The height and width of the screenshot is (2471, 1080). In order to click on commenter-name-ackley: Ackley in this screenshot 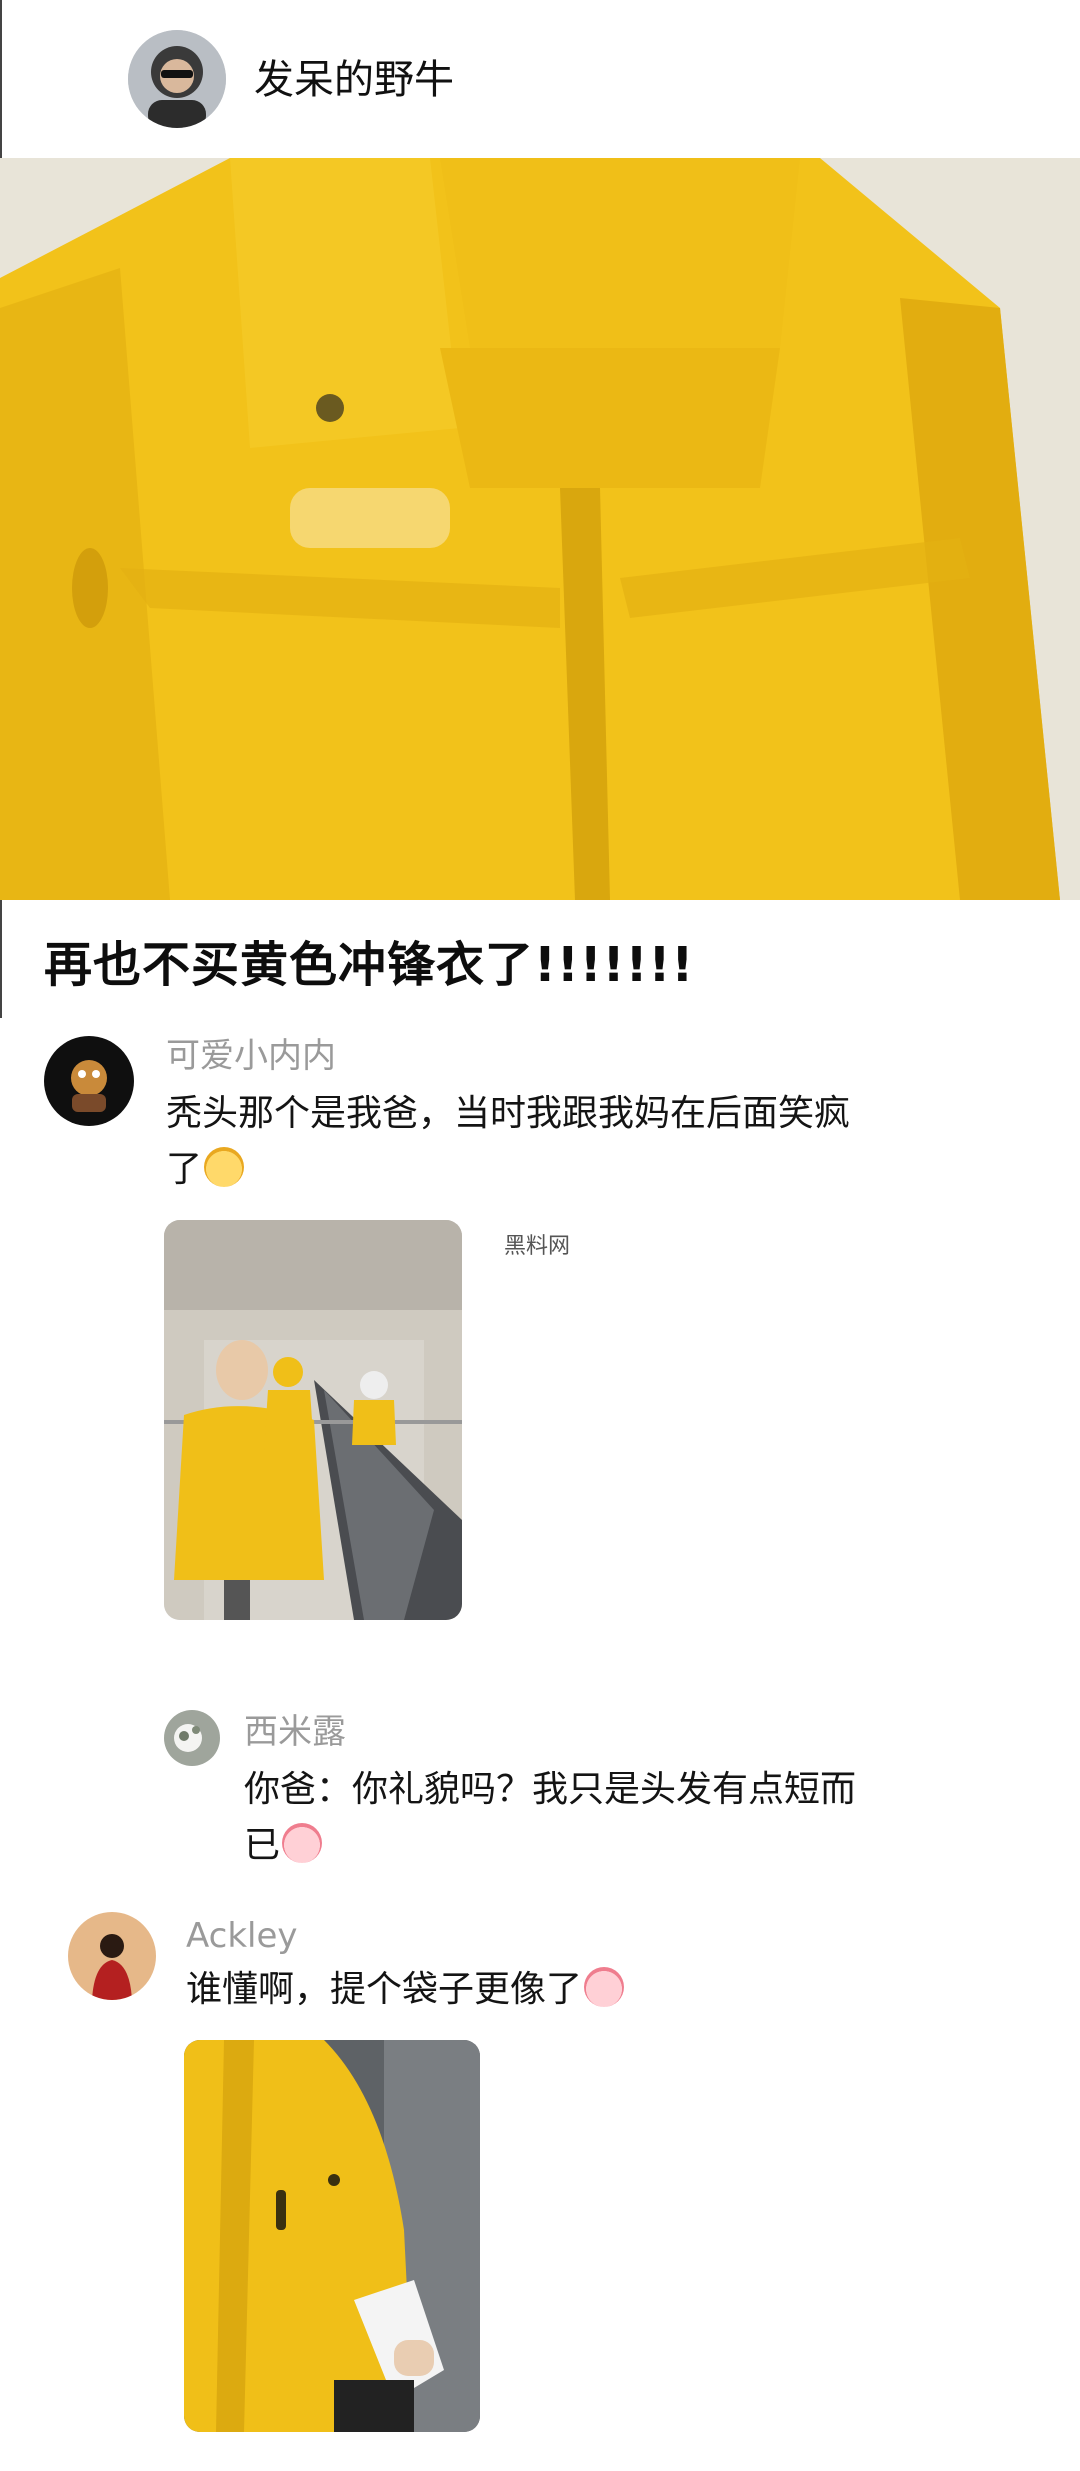, I will do `click(242, 1936)`.